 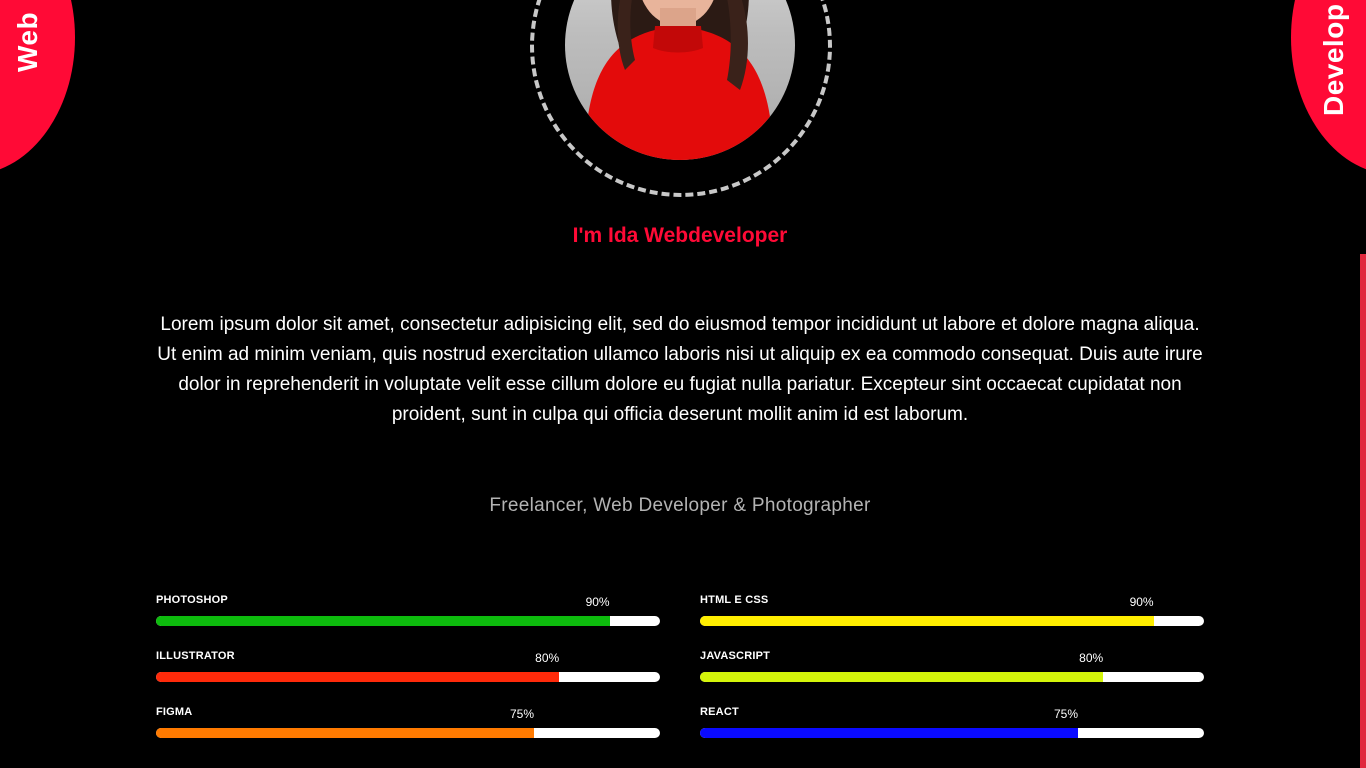 I want to click on skill-name: JAVASCRIPT, so click(x=735, y=656).